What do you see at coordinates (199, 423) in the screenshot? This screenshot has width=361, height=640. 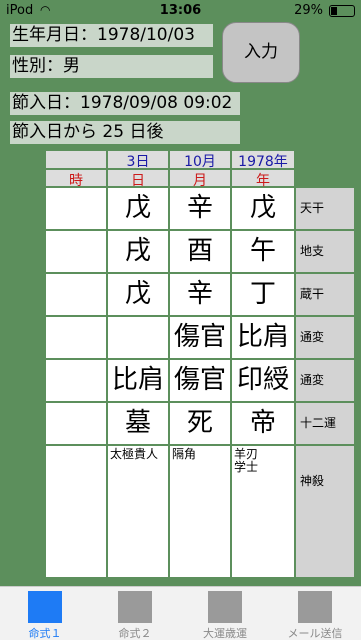 I see `cell-value-month: 死` at bounding box center [199, 423].